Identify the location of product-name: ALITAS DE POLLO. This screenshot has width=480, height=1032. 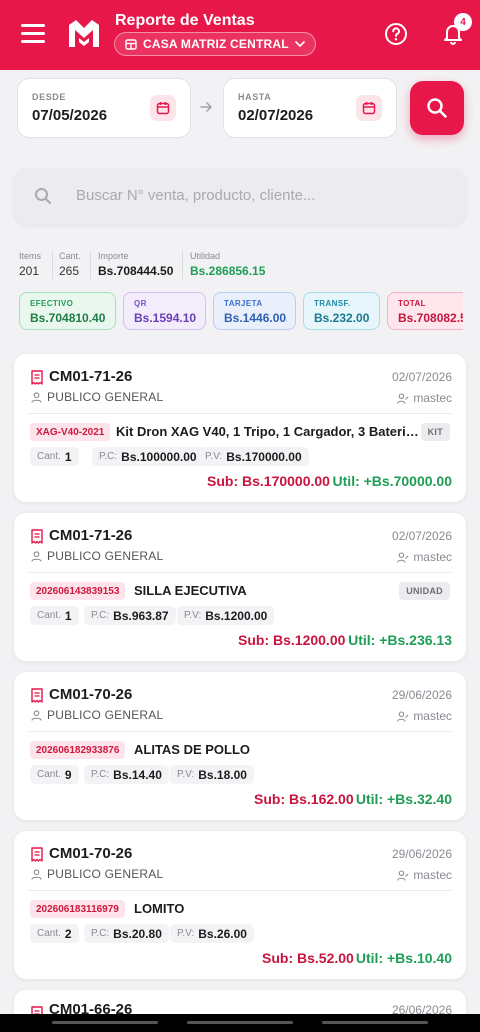
(192, 749).